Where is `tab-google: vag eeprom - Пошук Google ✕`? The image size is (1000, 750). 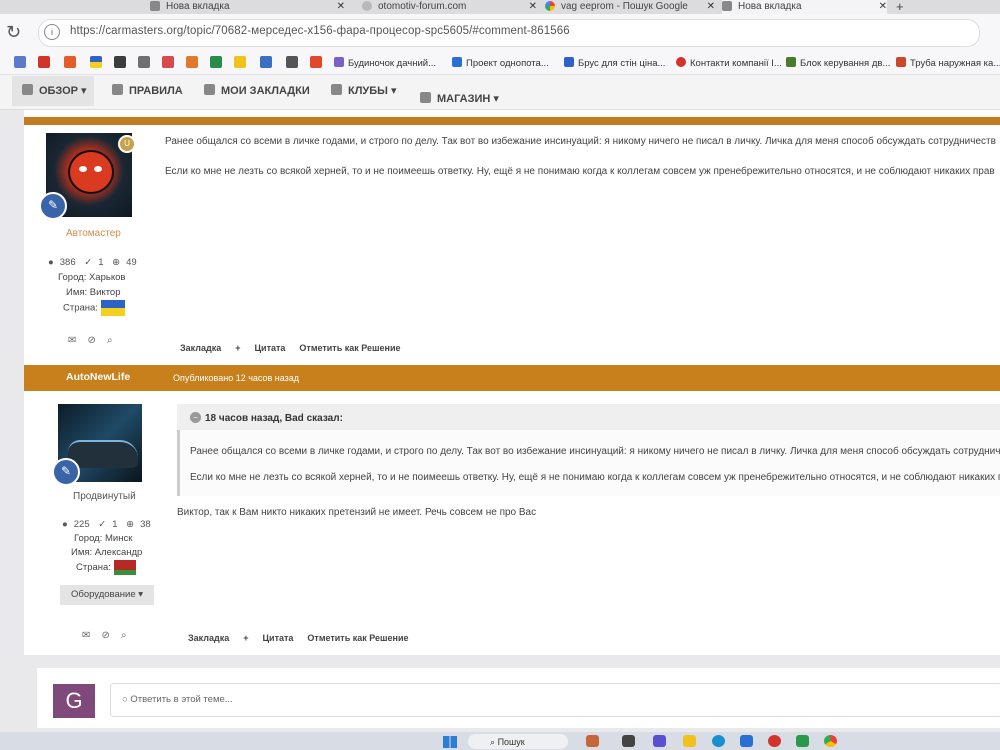 tab-google: vag eeprom - Пошук Google ✕ is located at coordinates (630, 7).